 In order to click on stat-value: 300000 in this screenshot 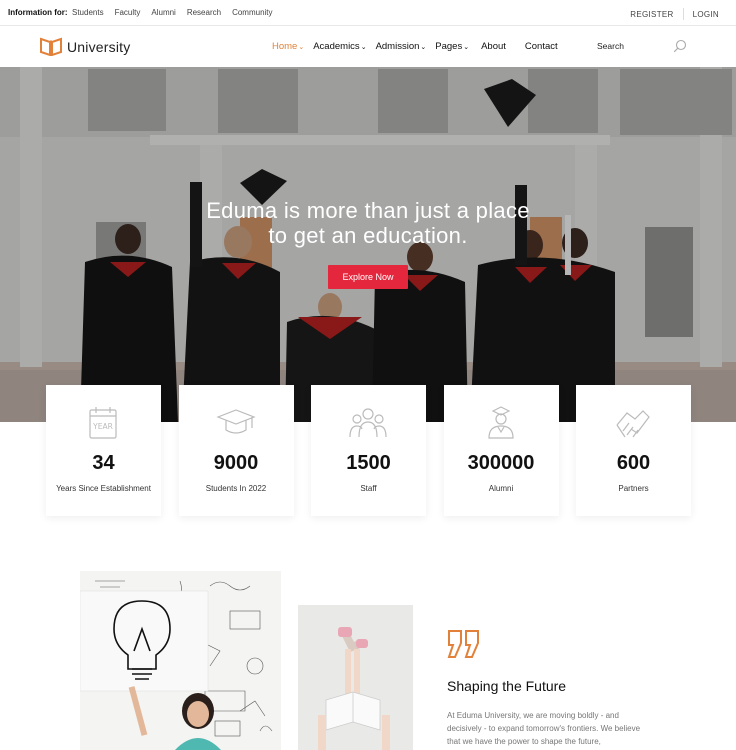, I will do `click(501, 463)`.